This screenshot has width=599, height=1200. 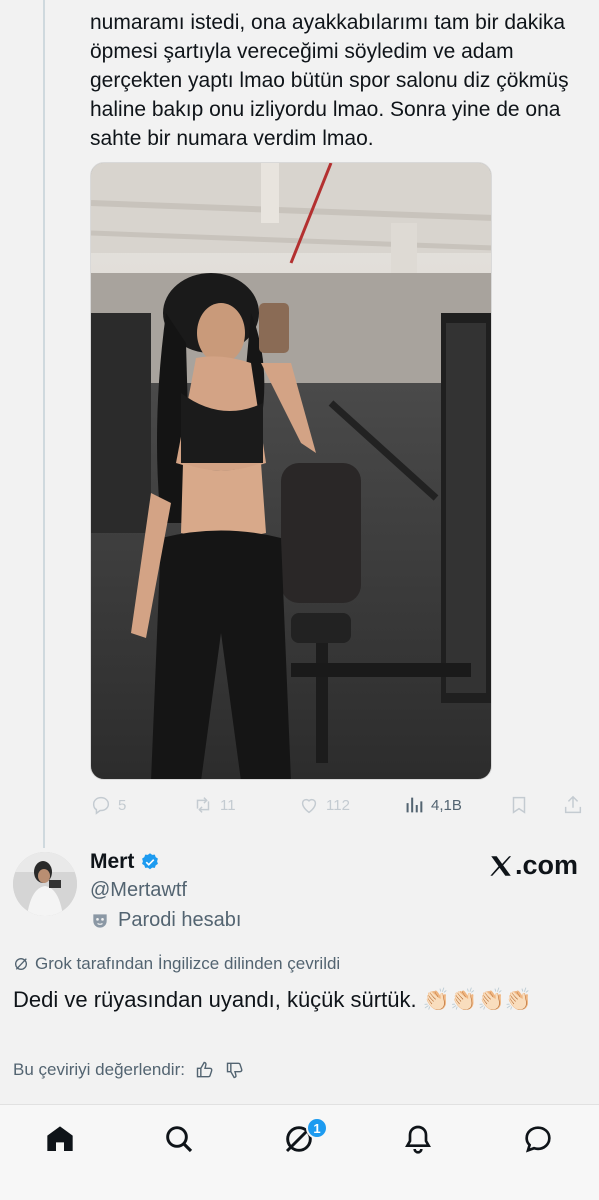 I want to click on nav-home, so click(x=61, y=1140).